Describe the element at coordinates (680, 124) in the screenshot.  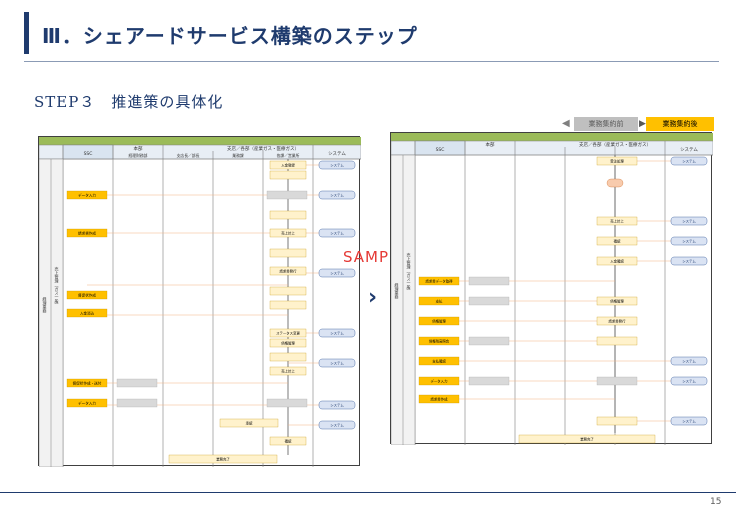
I see `legend-after-badge: 業務集約後` at that location.